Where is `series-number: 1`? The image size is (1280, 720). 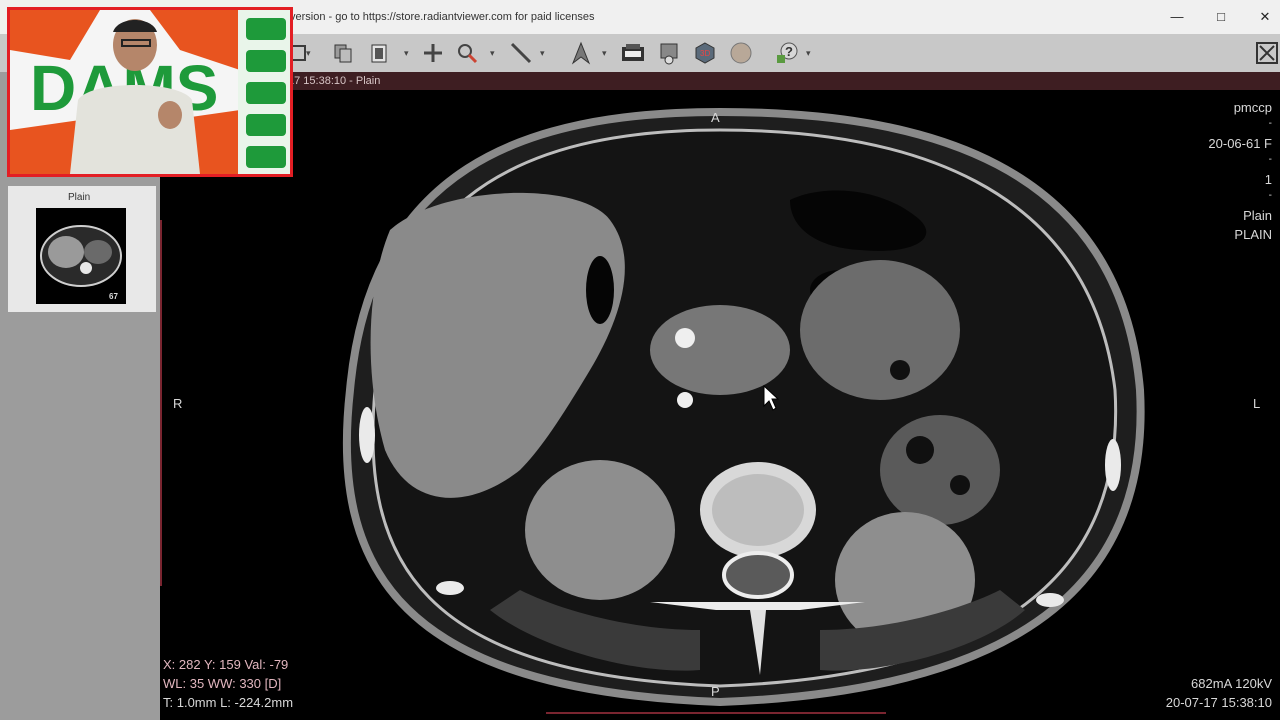
series-number: 1 is located at coordinates (1268, 179).